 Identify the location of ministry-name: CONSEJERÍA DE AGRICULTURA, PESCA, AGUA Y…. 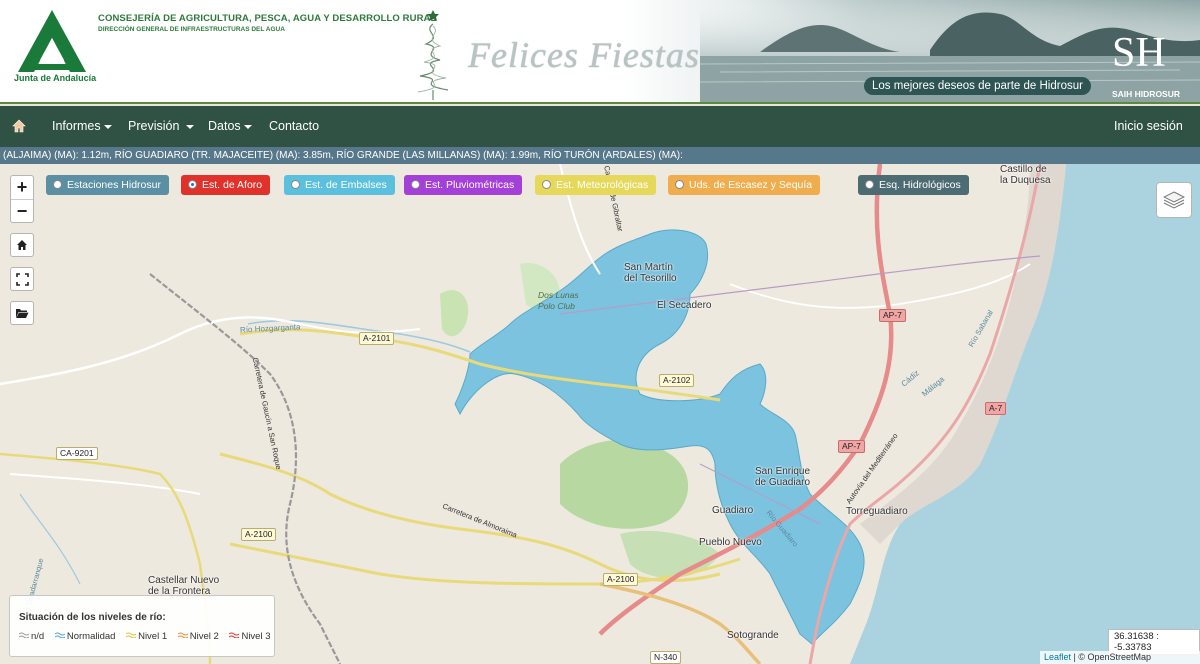
(267, 18).